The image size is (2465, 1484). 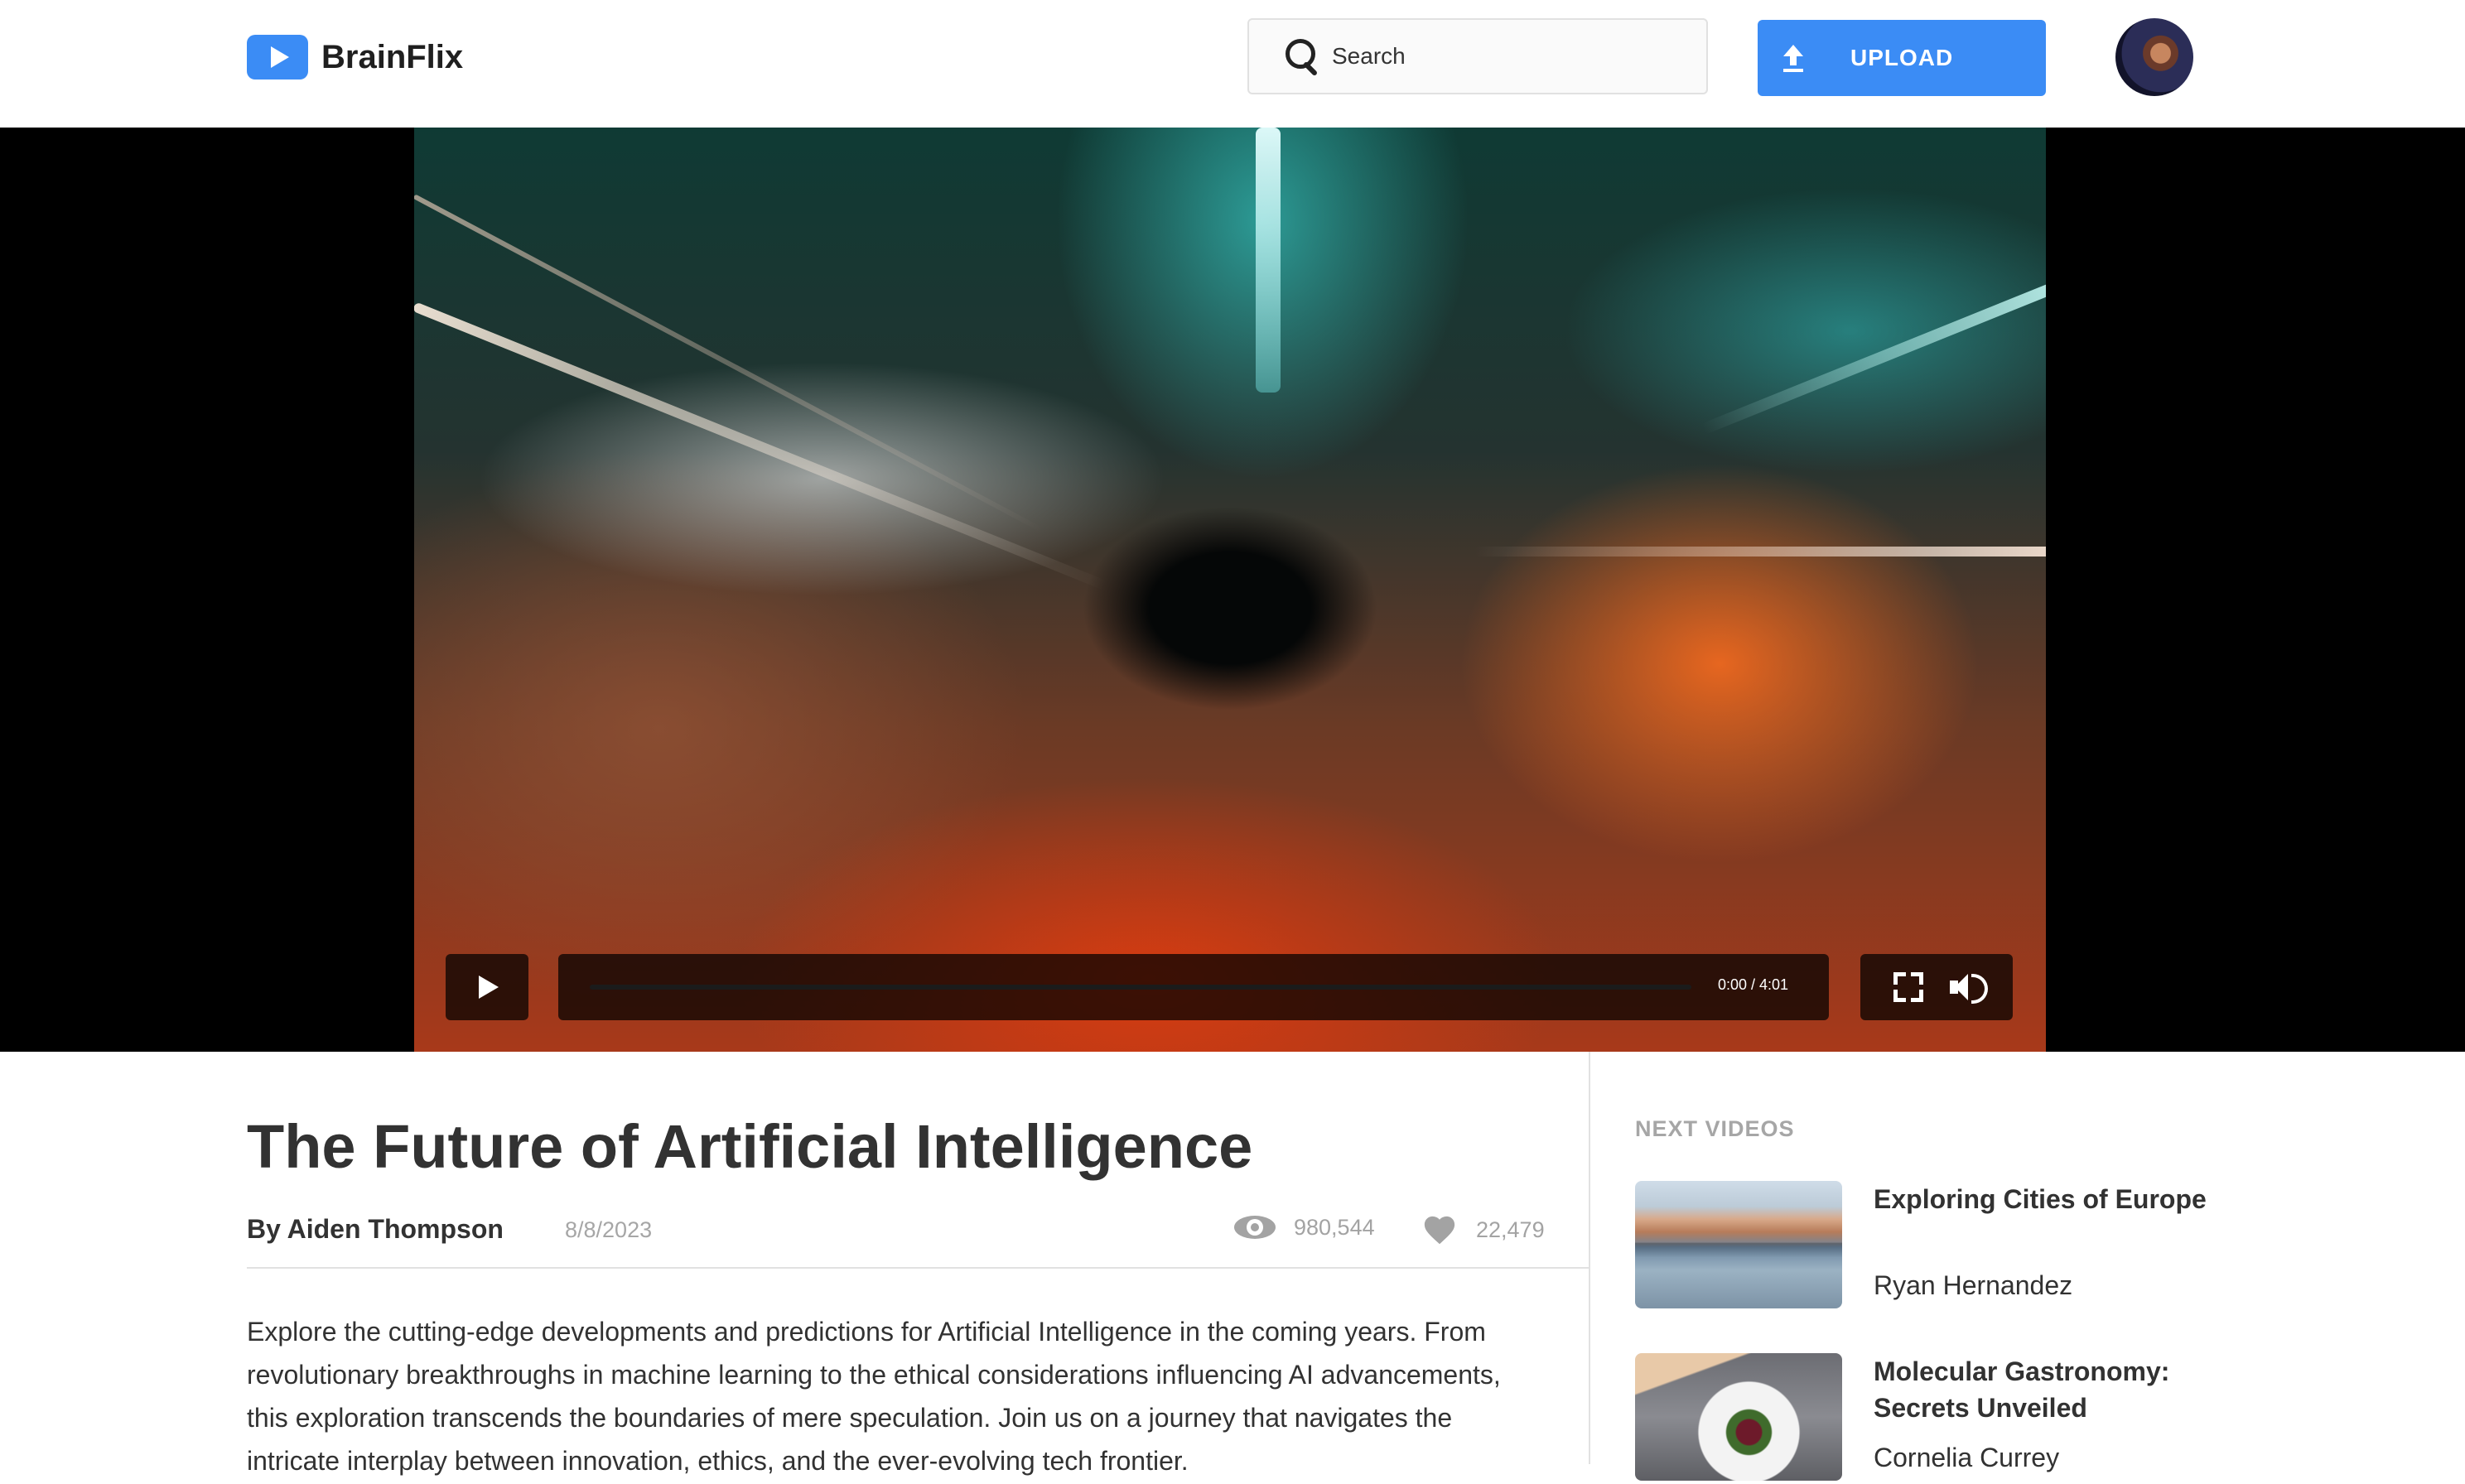 I want to click on video-date: 8/8/2023, so click(x=609, y=1229).